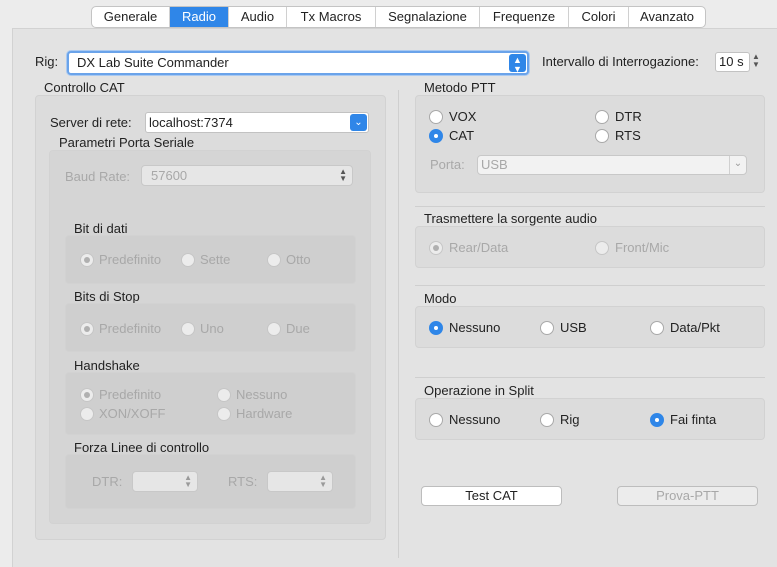  What do you see at coordinates (602, 248) in the screenshot?
I see `audio-front-mic-radio` at bounding box center [602, 248].